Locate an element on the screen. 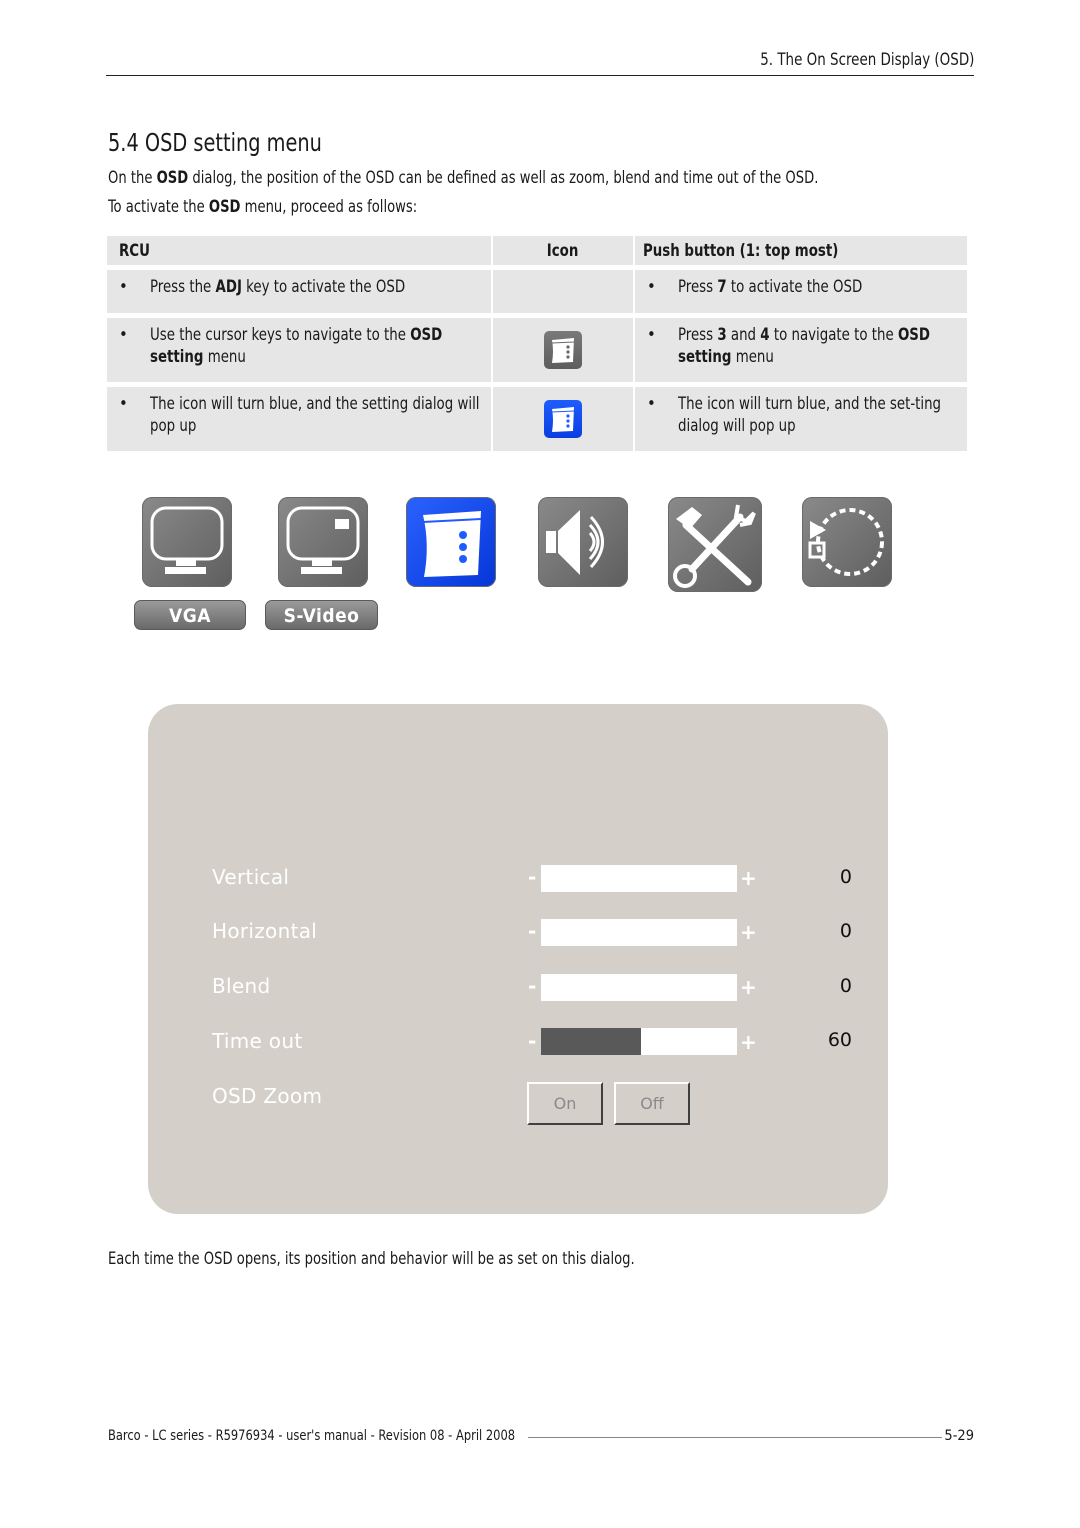 The image size is (1080, 1528). vertical-decrease: - is located at coordinates (532, 877).